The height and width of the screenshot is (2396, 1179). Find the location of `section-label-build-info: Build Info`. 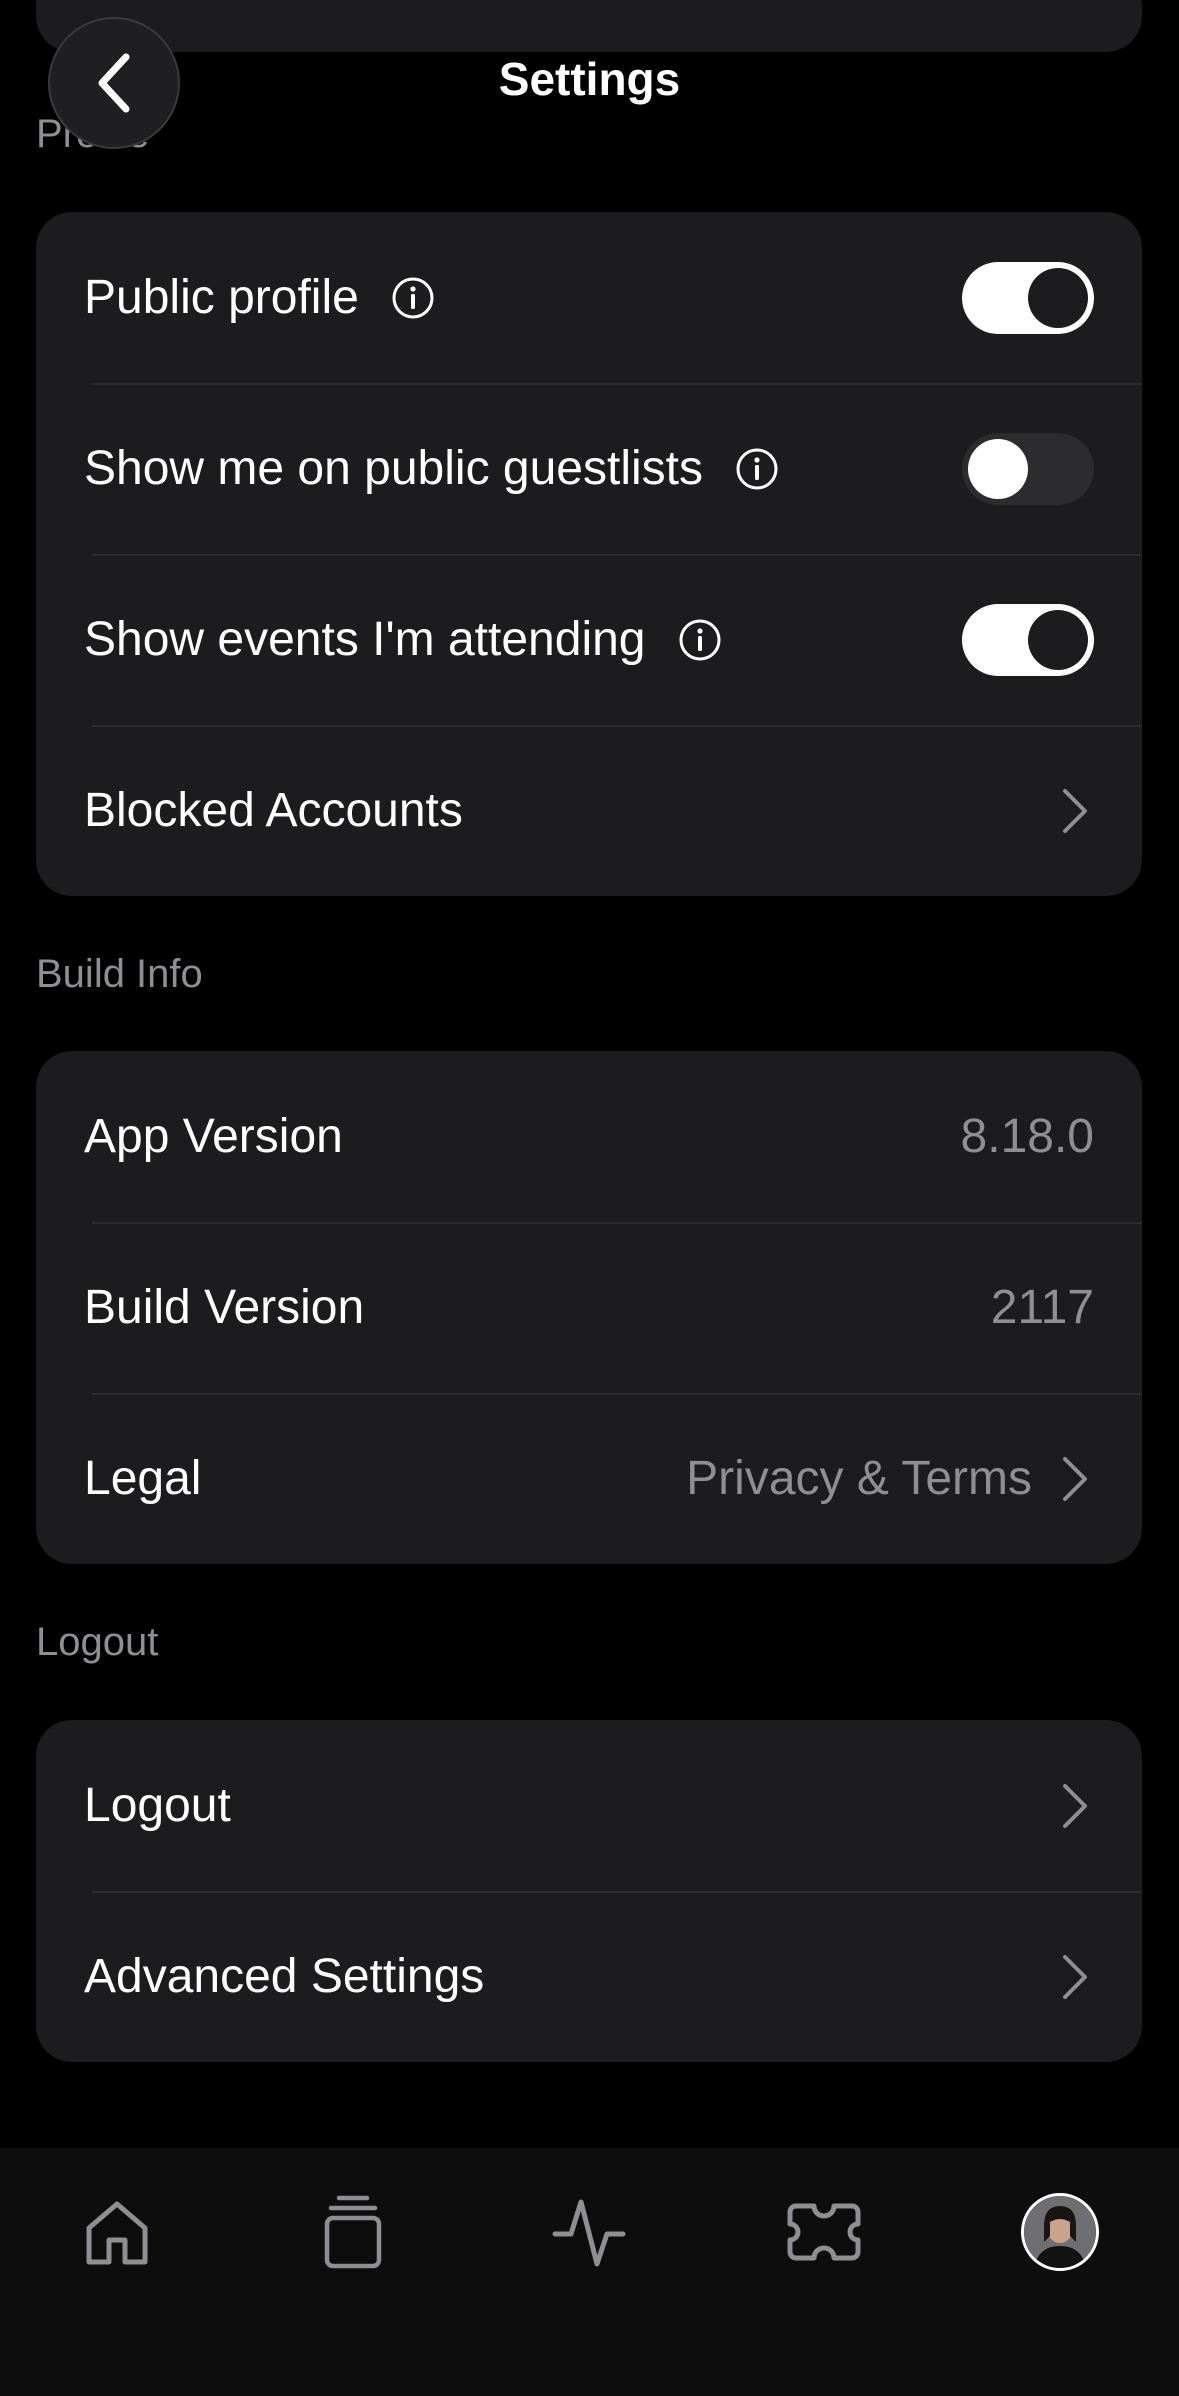

section-label-build-info: Build Info is located at coordinates (119, 974).